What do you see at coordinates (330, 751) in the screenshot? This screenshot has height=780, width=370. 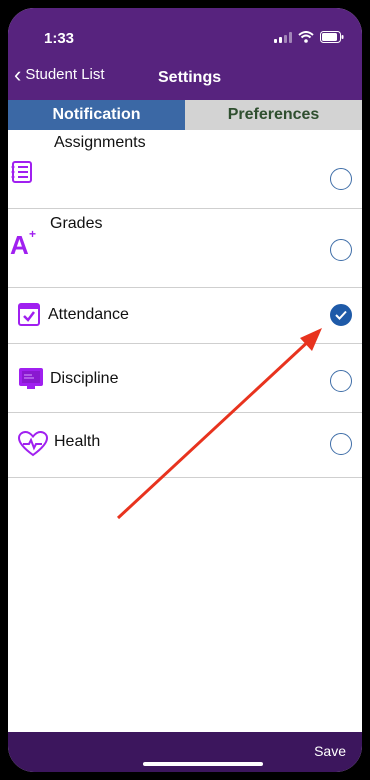 I see `save-button: Save` at bounding box center [330, 751].